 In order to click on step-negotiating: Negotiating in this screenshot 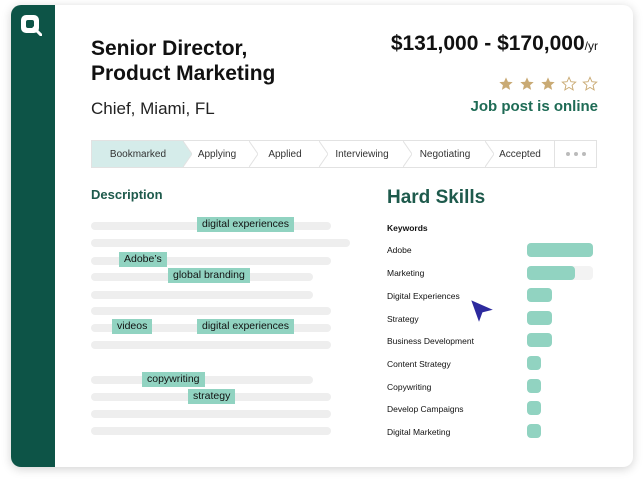, I will do `click(449, 154)`.